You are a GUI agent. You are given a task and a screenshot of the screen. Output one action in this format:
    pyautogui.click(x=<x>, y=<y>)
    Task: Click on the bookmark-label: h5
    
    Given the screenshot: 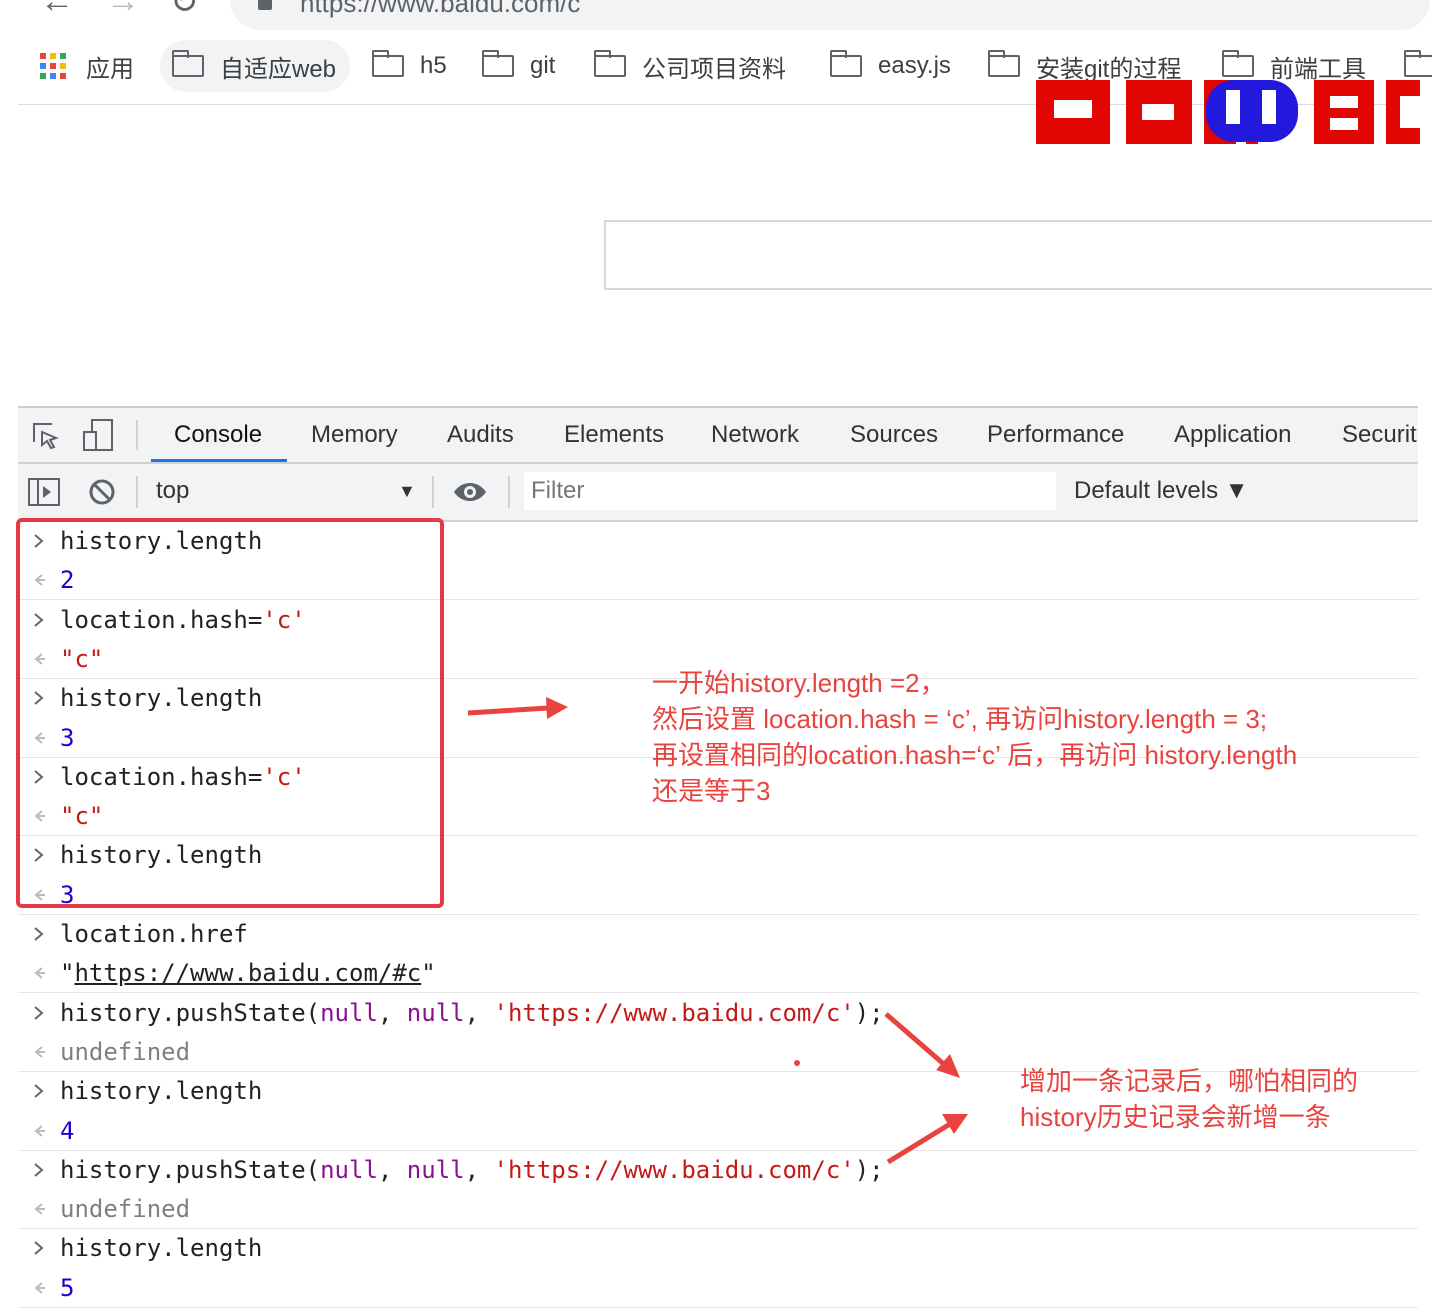 What is the action you would take?
    pyautogui.click(x=433, y=65)
    